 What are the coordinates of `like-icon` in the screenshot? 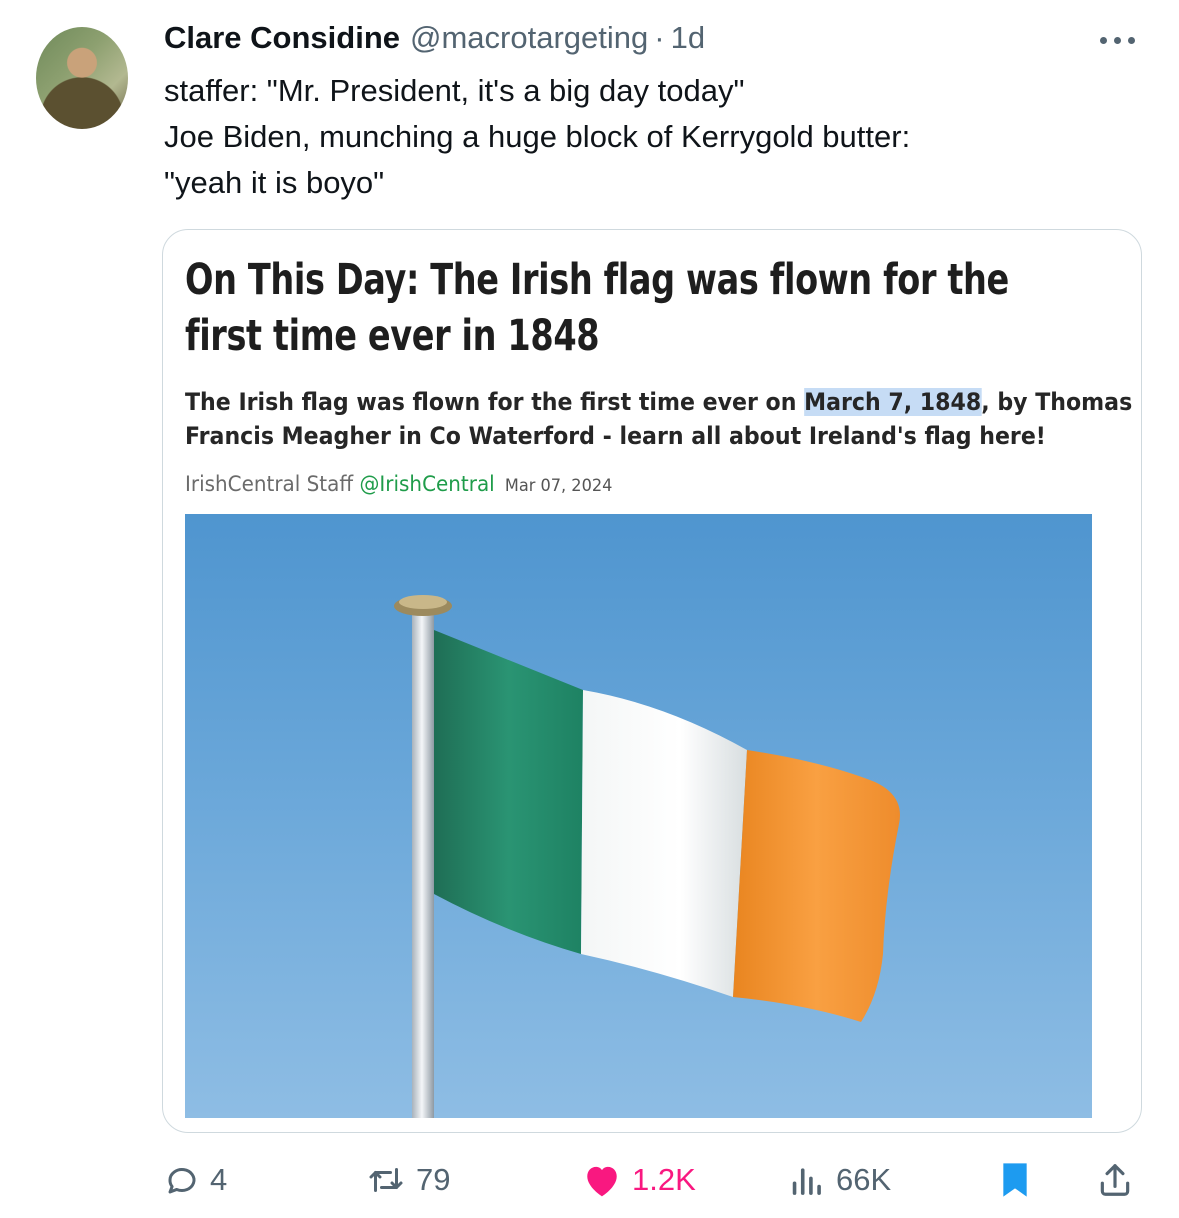 It's located at (602, 1181).